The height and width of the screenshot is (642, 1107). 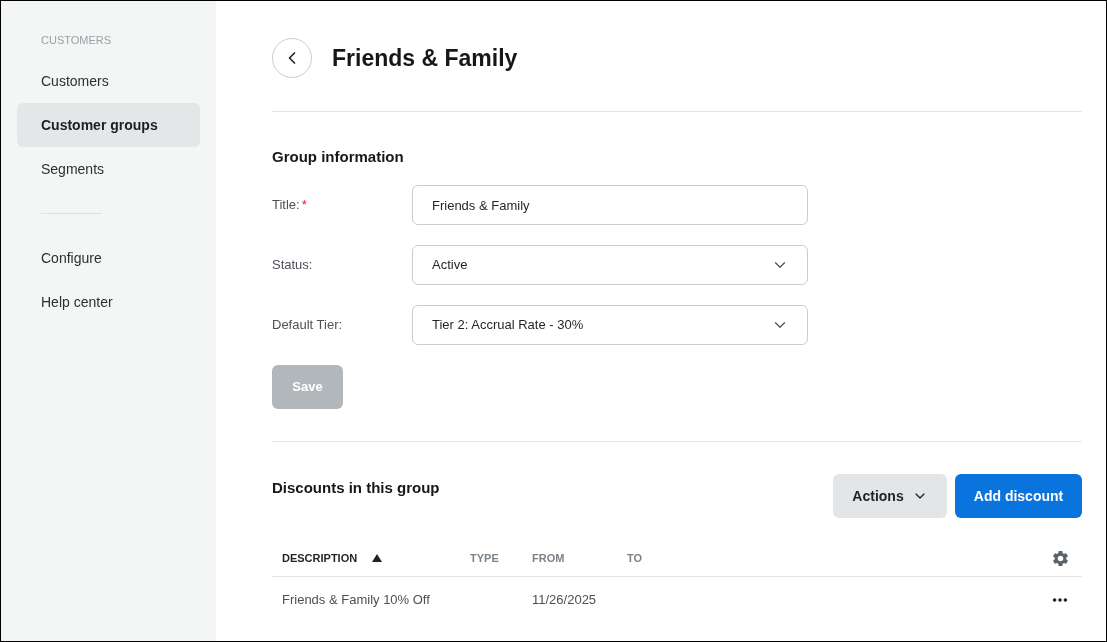 What do you see at coordinates (548, 558) in the screenshot?
I see `column-header: FROM` at bounding box center [548, 558].